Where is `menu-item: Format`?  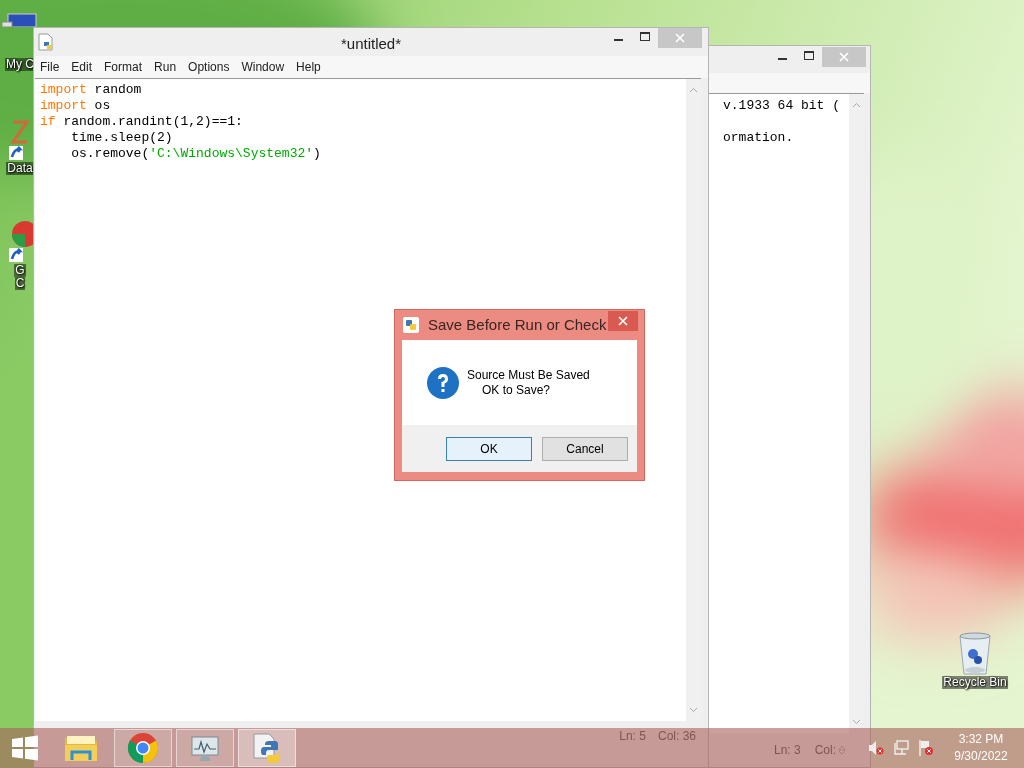 menu-item: Format is located at coordinates (123, 67).